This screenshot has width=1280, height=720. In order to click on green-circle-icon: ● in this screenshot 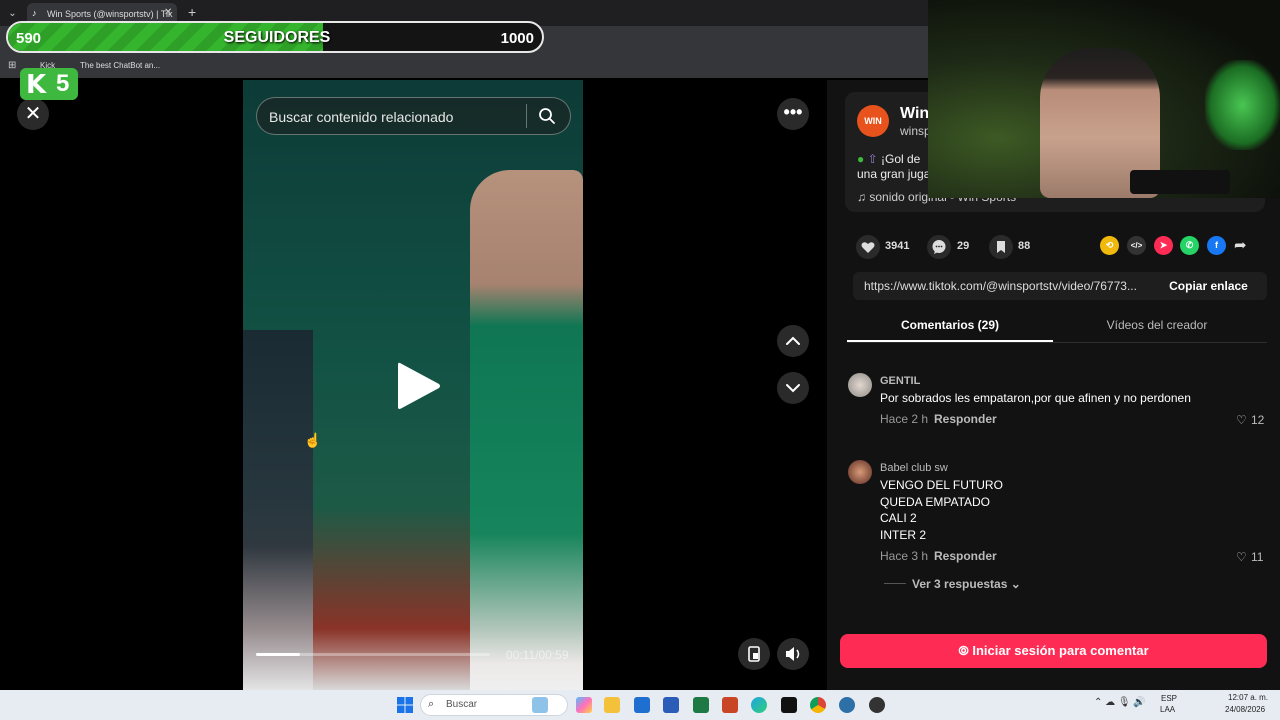, I will do `click(861, 159)`.